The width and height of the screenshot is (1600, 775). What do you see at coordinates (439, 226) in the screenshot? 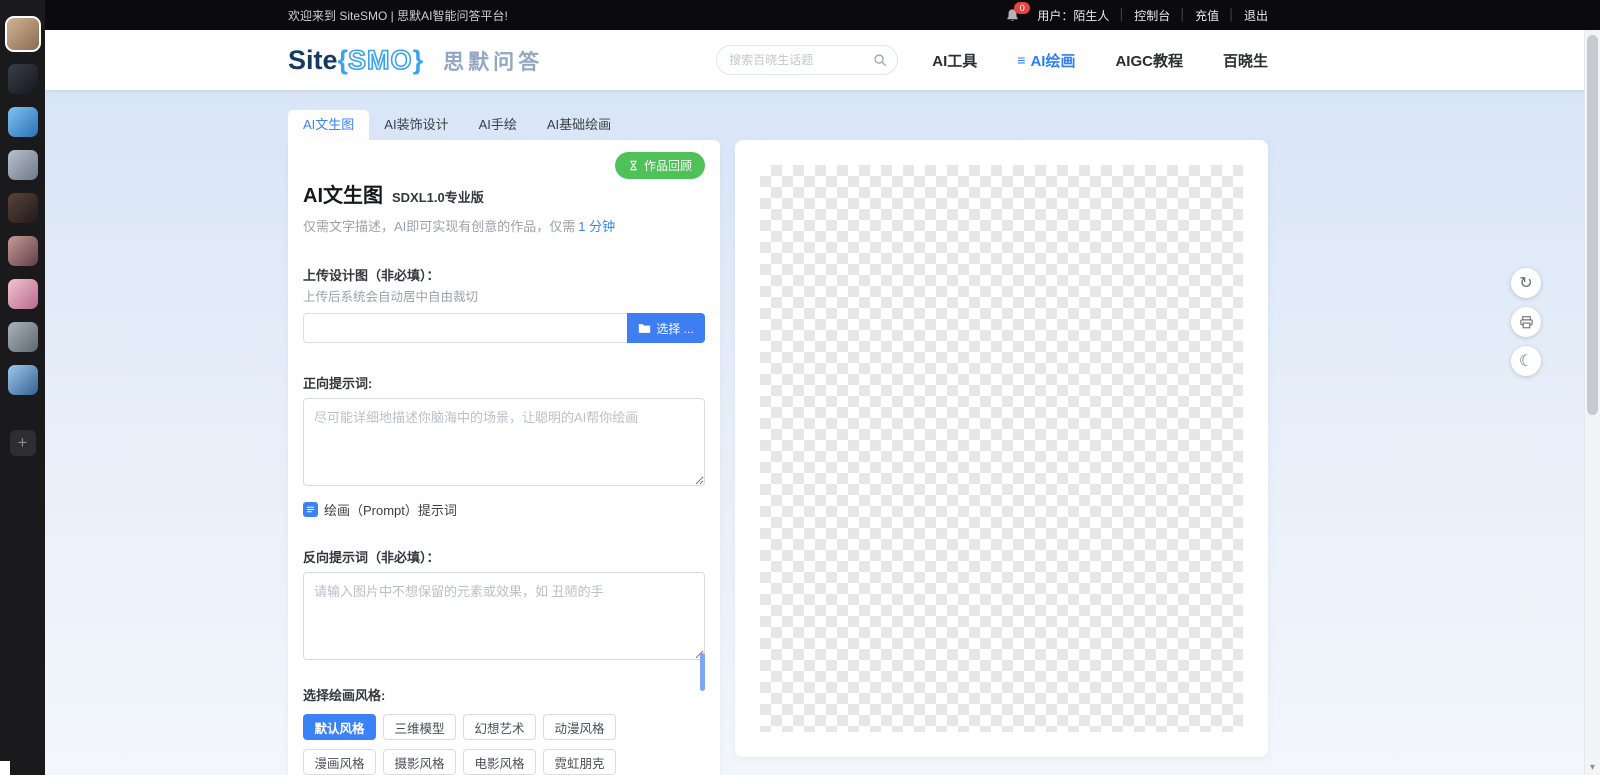
I see `subtitle-text: 仅需文字描述，AI即可实现有创意的作品，仅需` at bounding box center [439, 226].